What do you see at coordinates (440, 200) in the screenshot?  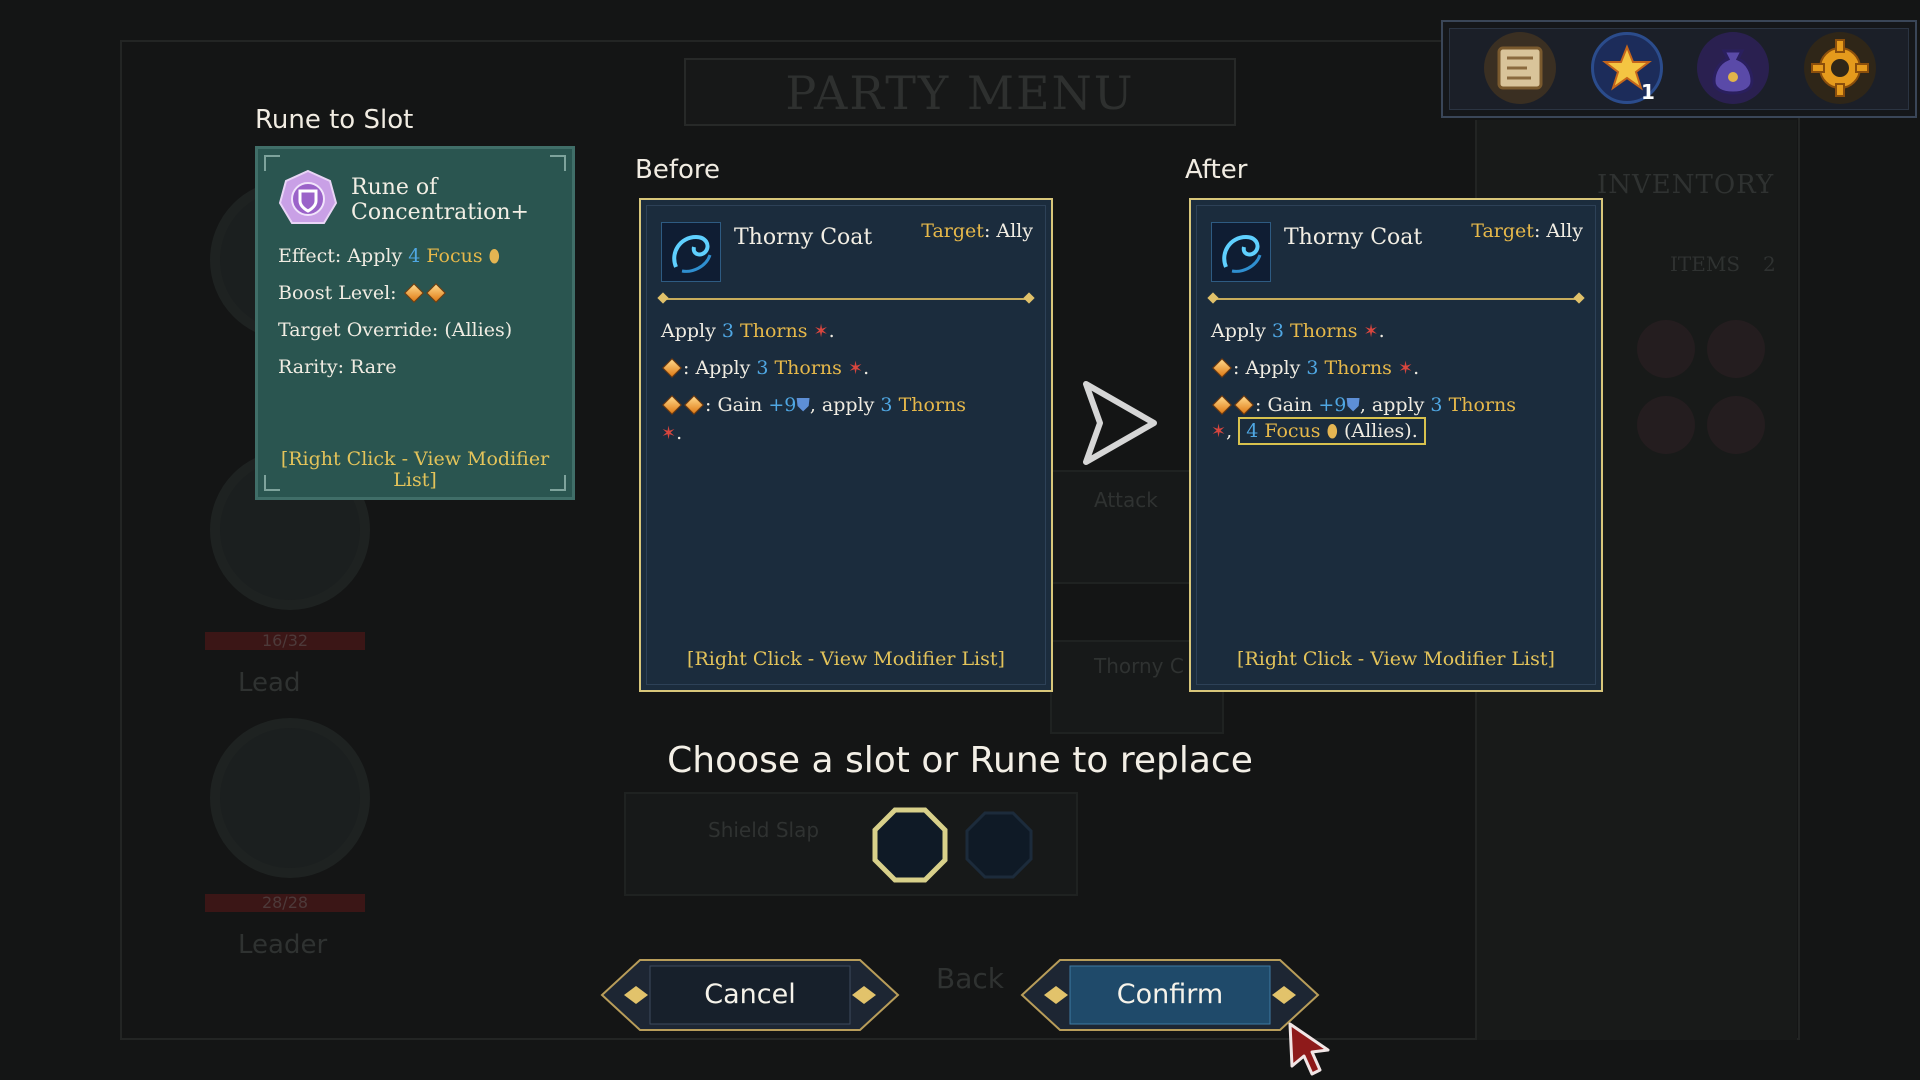 I see `rune-name: Rune of Concentration+` at bounding box center [440, 200].